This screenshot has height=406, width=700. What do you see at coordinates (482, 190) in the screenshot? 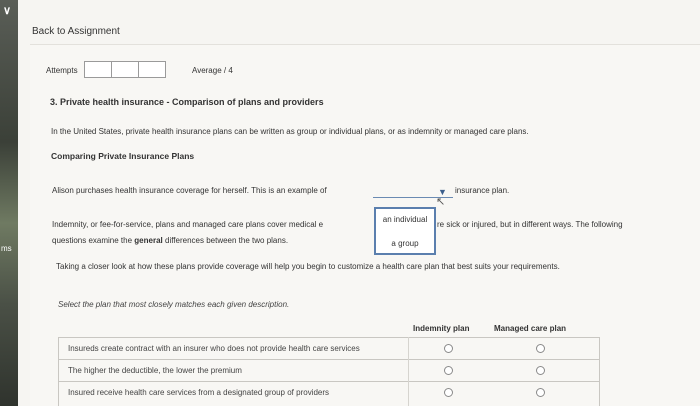
I see `alison-statement-suffix: insurance plan.` at bounding box center [482, 190].